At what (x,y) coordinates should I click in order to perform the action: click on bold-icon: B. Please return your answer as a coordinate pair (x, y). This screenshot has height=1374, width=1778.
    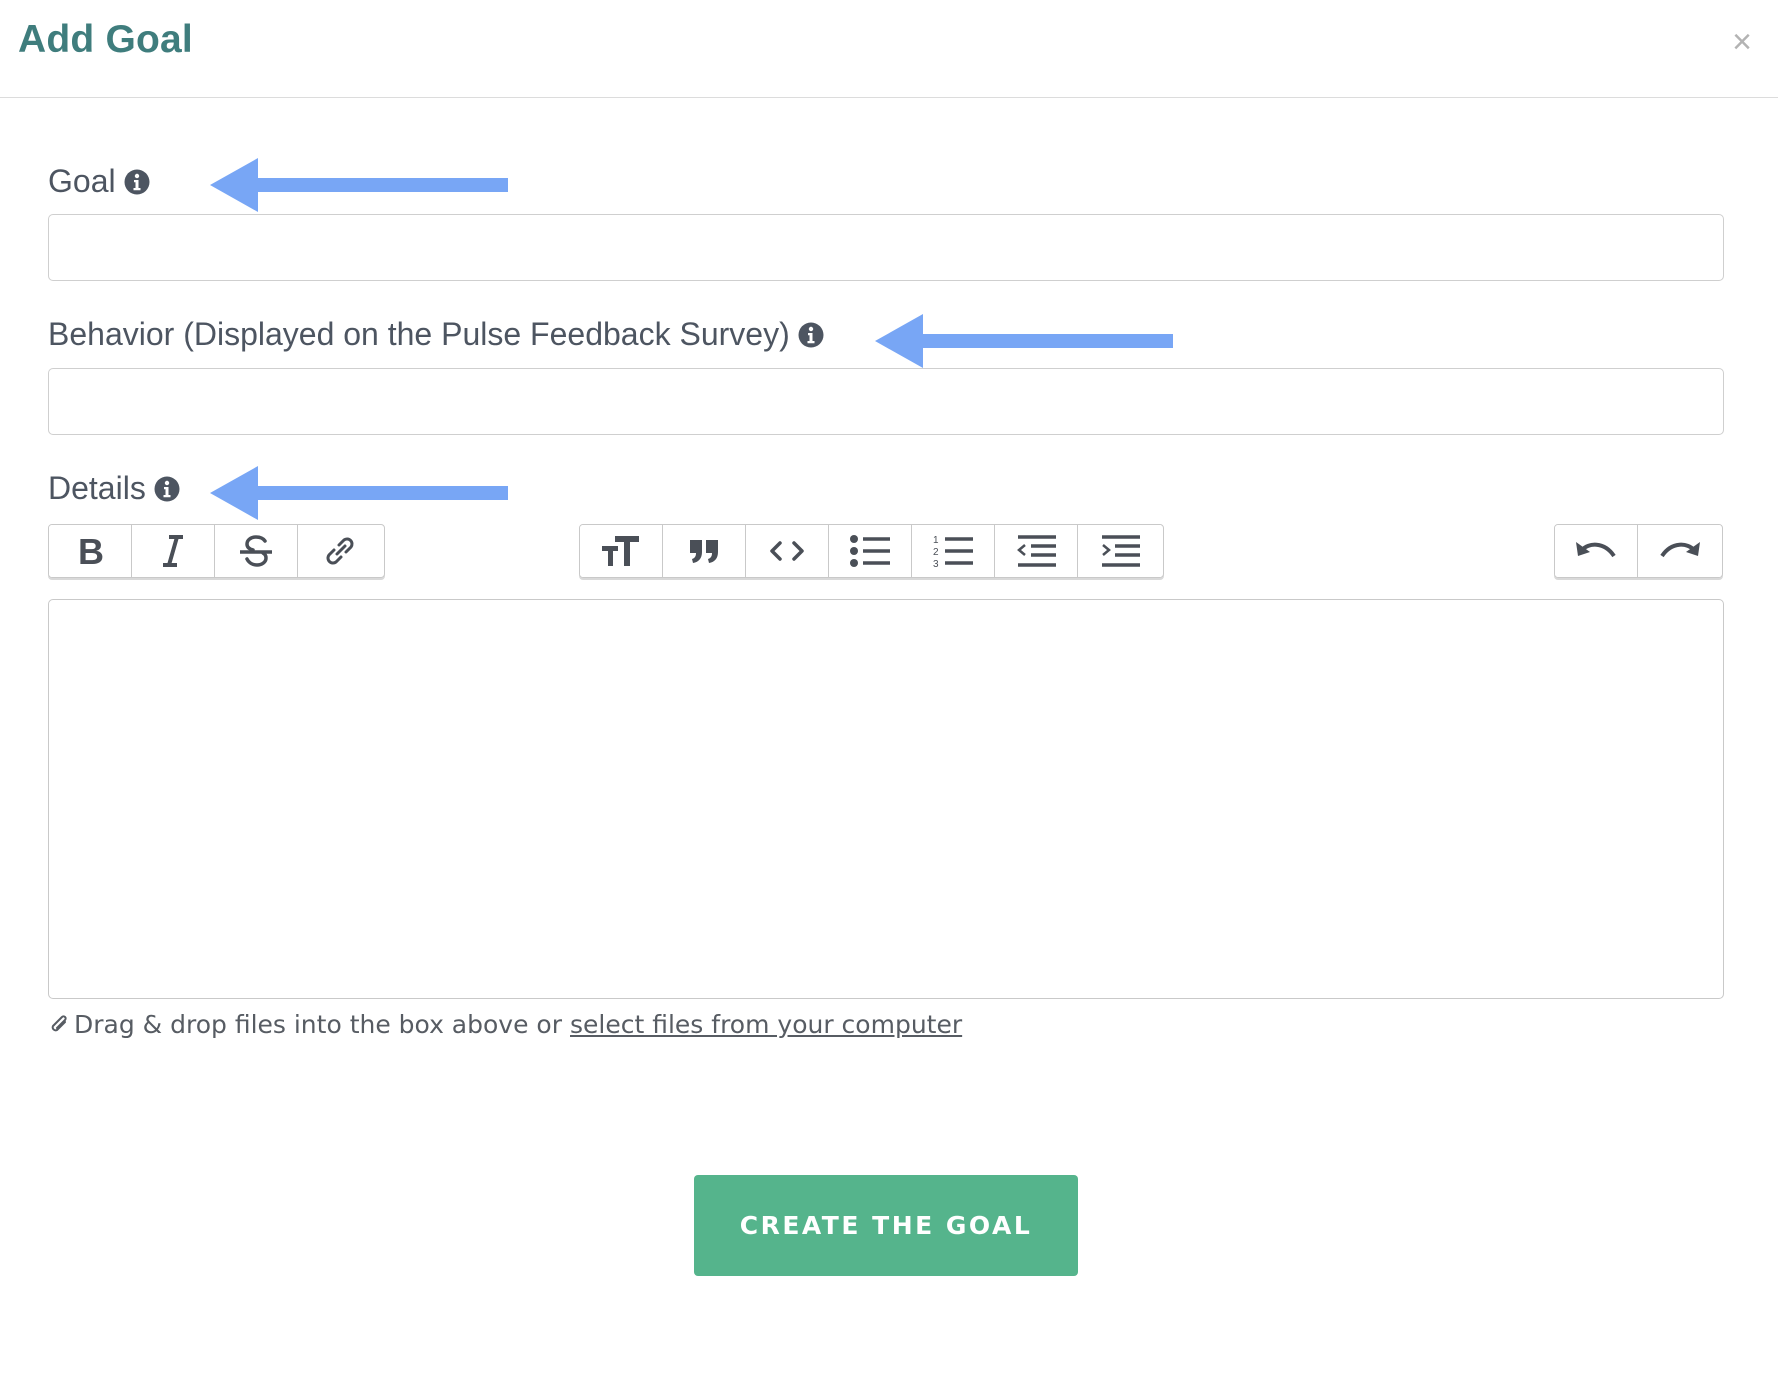
    Looking at the image, I should click on (91, 551).